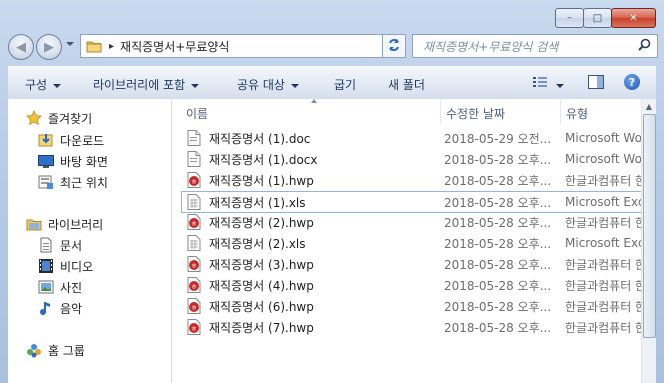  What do you see at coordinates (71, 308) in the screenshot?
I see `nav-item-music-label: 음악` at bounding box center [71, 308].